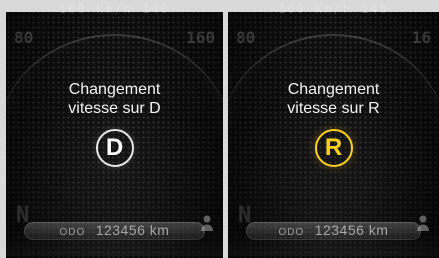  Describe the element at coordinates (114, 99) in the screenshot. I see `gear-change-message: Changement vitesse sur D` at that location.